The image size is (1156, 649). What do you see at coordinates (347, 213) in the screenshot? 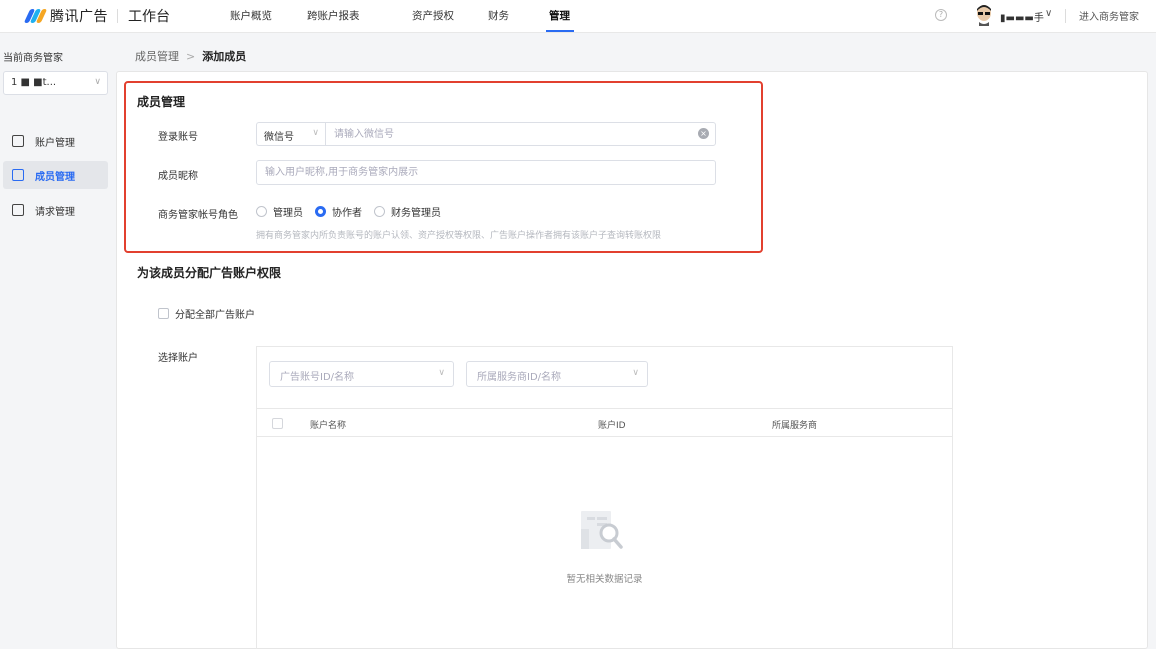
I see `radio-label: 协作者` at bounding box center [347, 213].